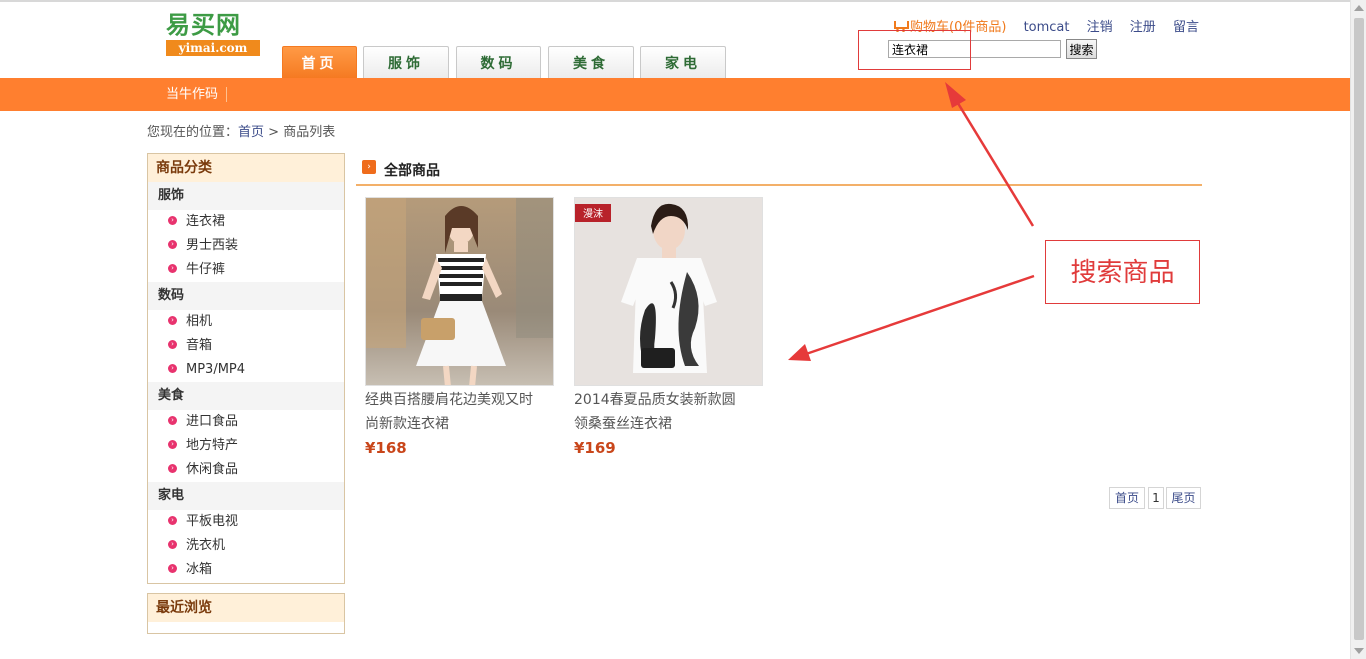 This screenshot has width=1366, height=659. I want to click on register-link: 注册, so click(1143, 25).